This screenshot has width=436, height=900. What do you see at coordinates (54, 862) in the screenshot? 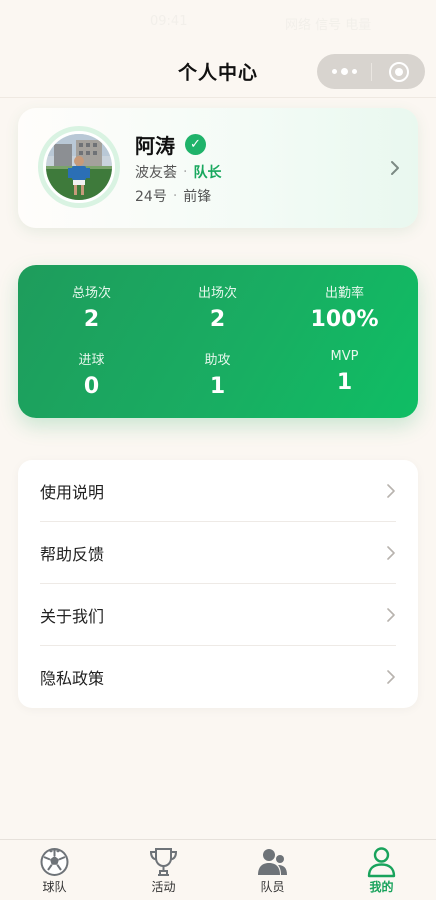
I see `soccer-ball-icon` at bounding box center [54, 862].